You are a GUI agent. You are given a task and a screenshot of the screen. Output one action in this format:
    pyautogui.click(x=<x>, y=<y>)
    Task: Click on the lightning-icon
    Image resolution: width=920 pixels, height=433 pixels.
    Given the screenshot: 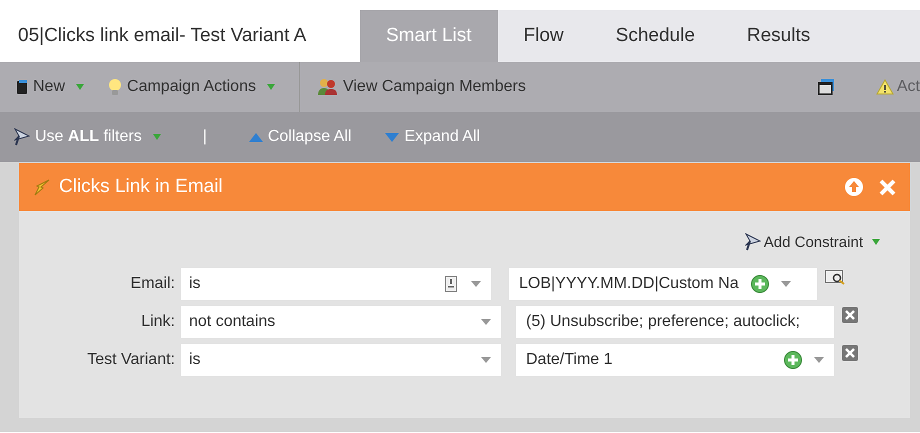 What is the action you would take?
    pyautogui.click(x=42, y=187)
    